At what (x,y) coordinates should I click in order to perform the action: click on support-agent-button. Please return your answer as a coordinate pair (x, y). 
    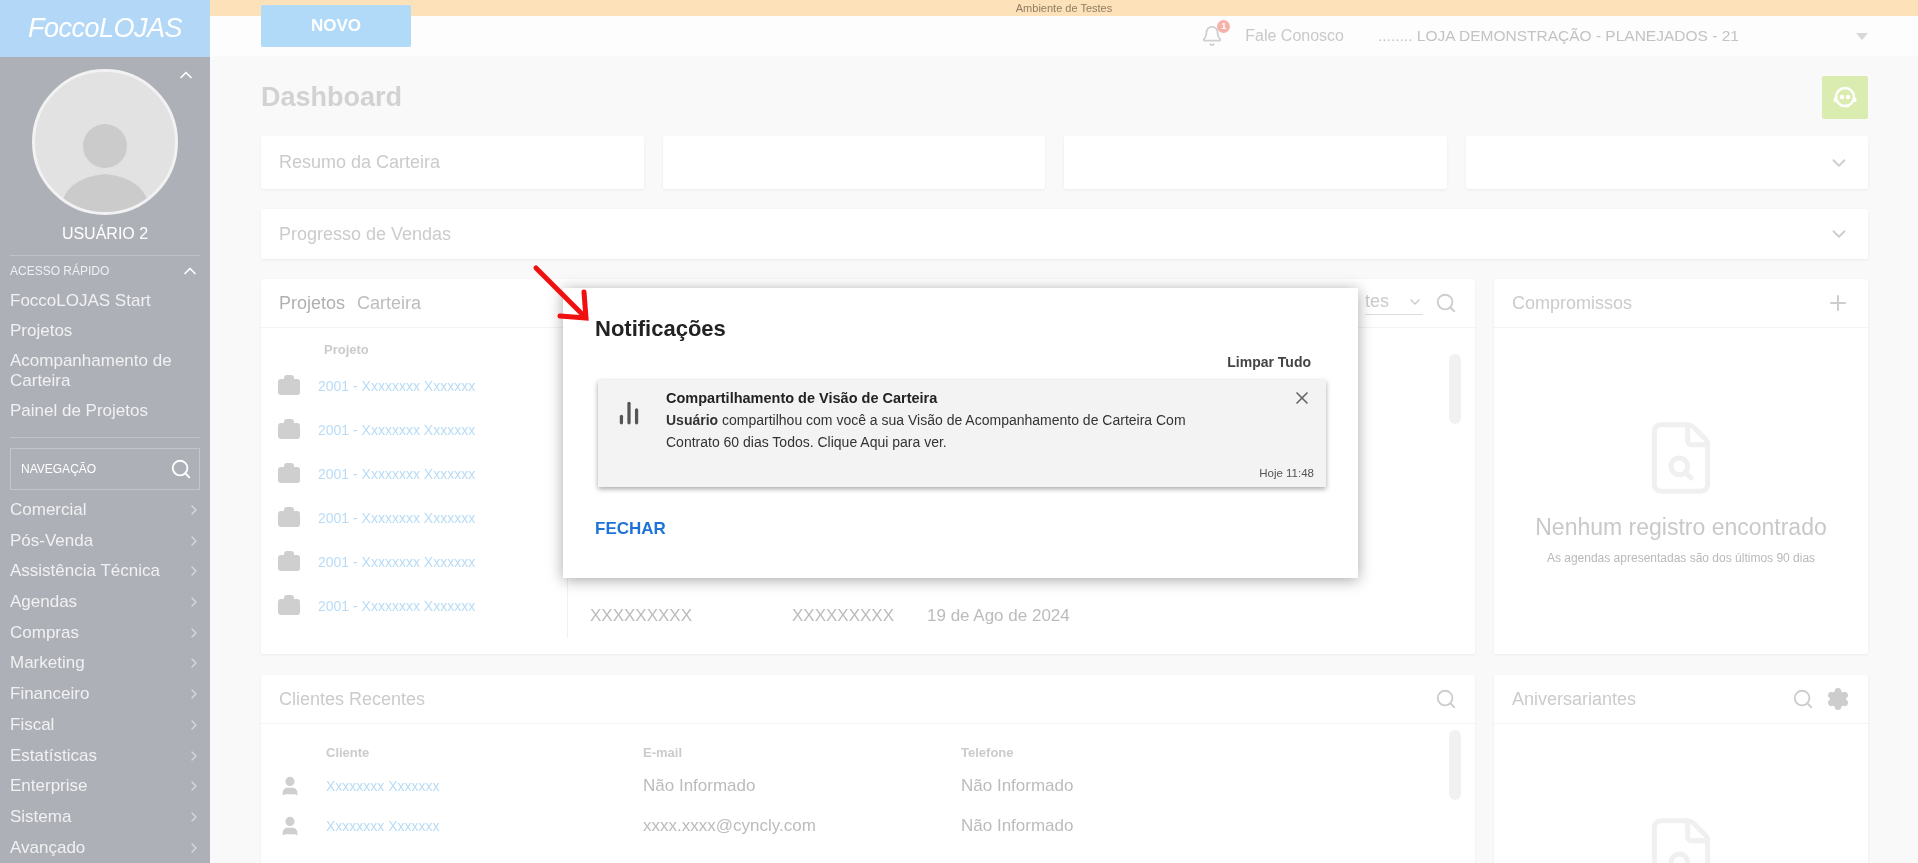
    Looking at the image, I should click on (1845, 97).